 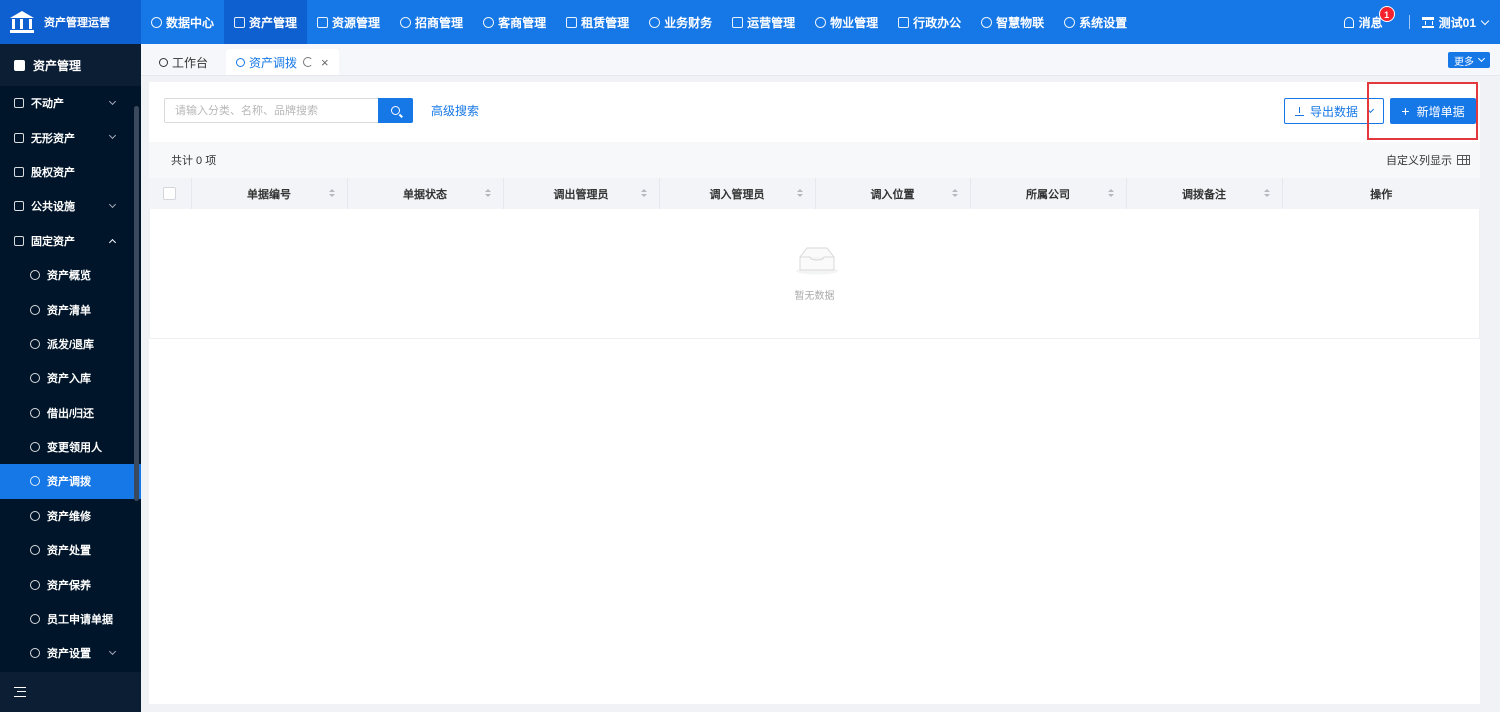 I want to click on sidebar-item-asset-inbound: 资产入库, so click(x=70, y=378).